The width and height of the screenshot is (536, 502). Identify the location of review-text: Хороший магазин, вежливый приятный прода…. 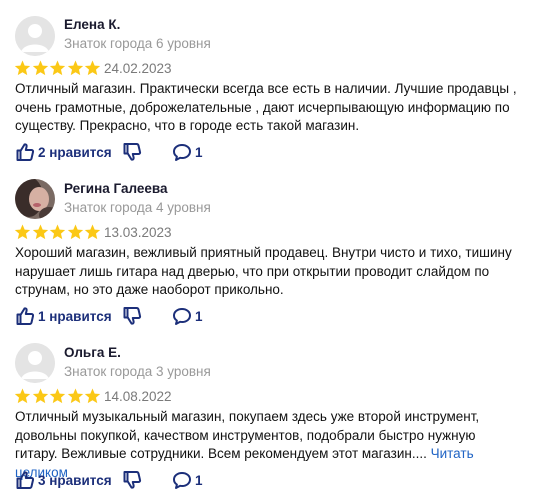
(267, 272).